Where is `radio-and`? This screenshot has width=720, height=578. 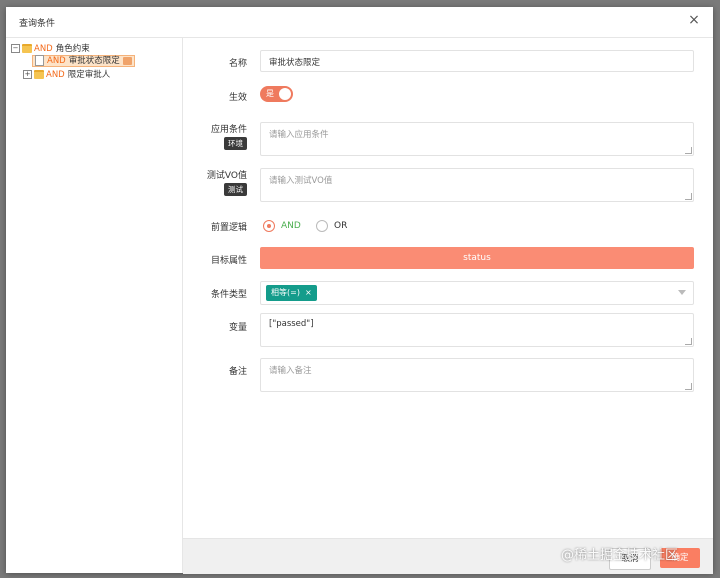 radio-and is located at coordinates (269, 226).